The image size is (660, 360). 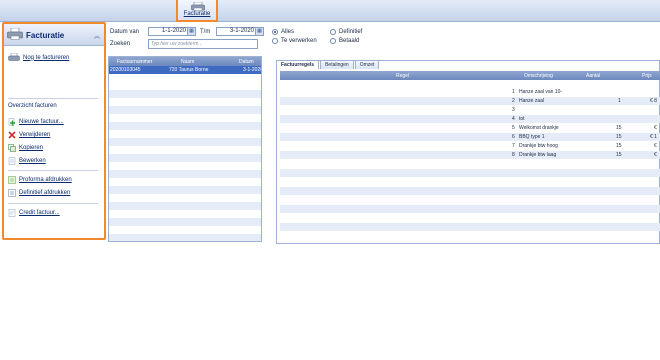 I want to click on date-from-field: 1-1-2020 ▦, so click(x=172, y=31).